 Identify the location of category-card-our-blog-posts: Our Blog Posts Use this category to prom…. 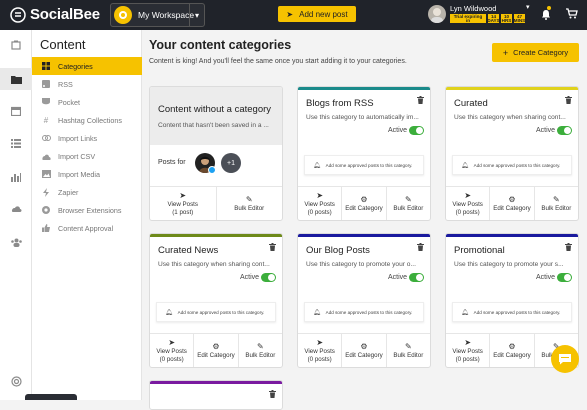
(364, 300).